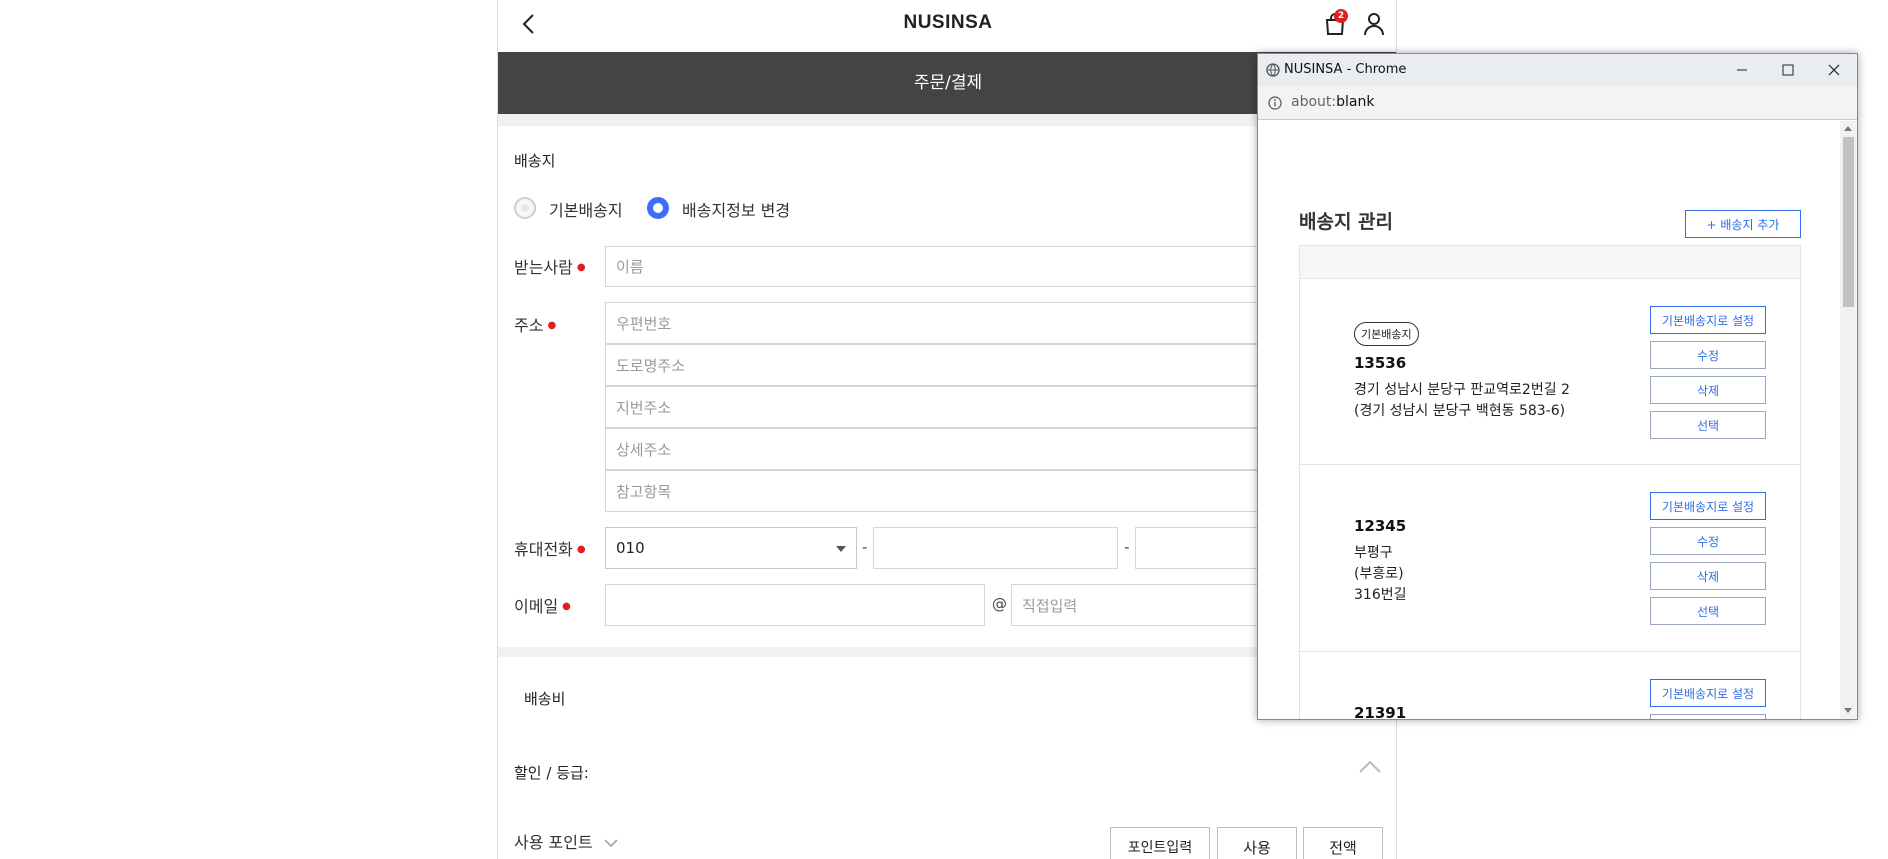 The image size is (1888, 859). I want to click on phone-middle-input, so click(995, 548).